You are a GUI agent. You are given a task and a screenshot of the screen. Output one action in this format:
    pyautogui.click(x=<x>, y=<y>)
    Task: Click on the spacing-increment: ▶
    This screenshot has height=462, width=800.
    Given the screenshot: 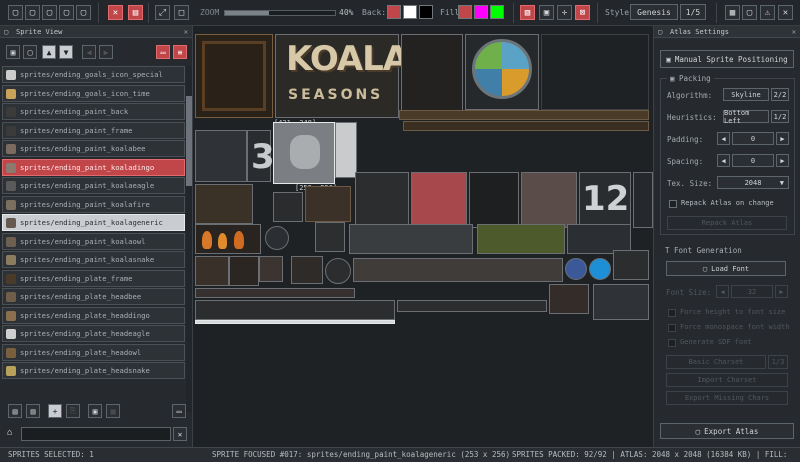 What is the action you would take?
    pyautogui.click(x=782, y=160)
    